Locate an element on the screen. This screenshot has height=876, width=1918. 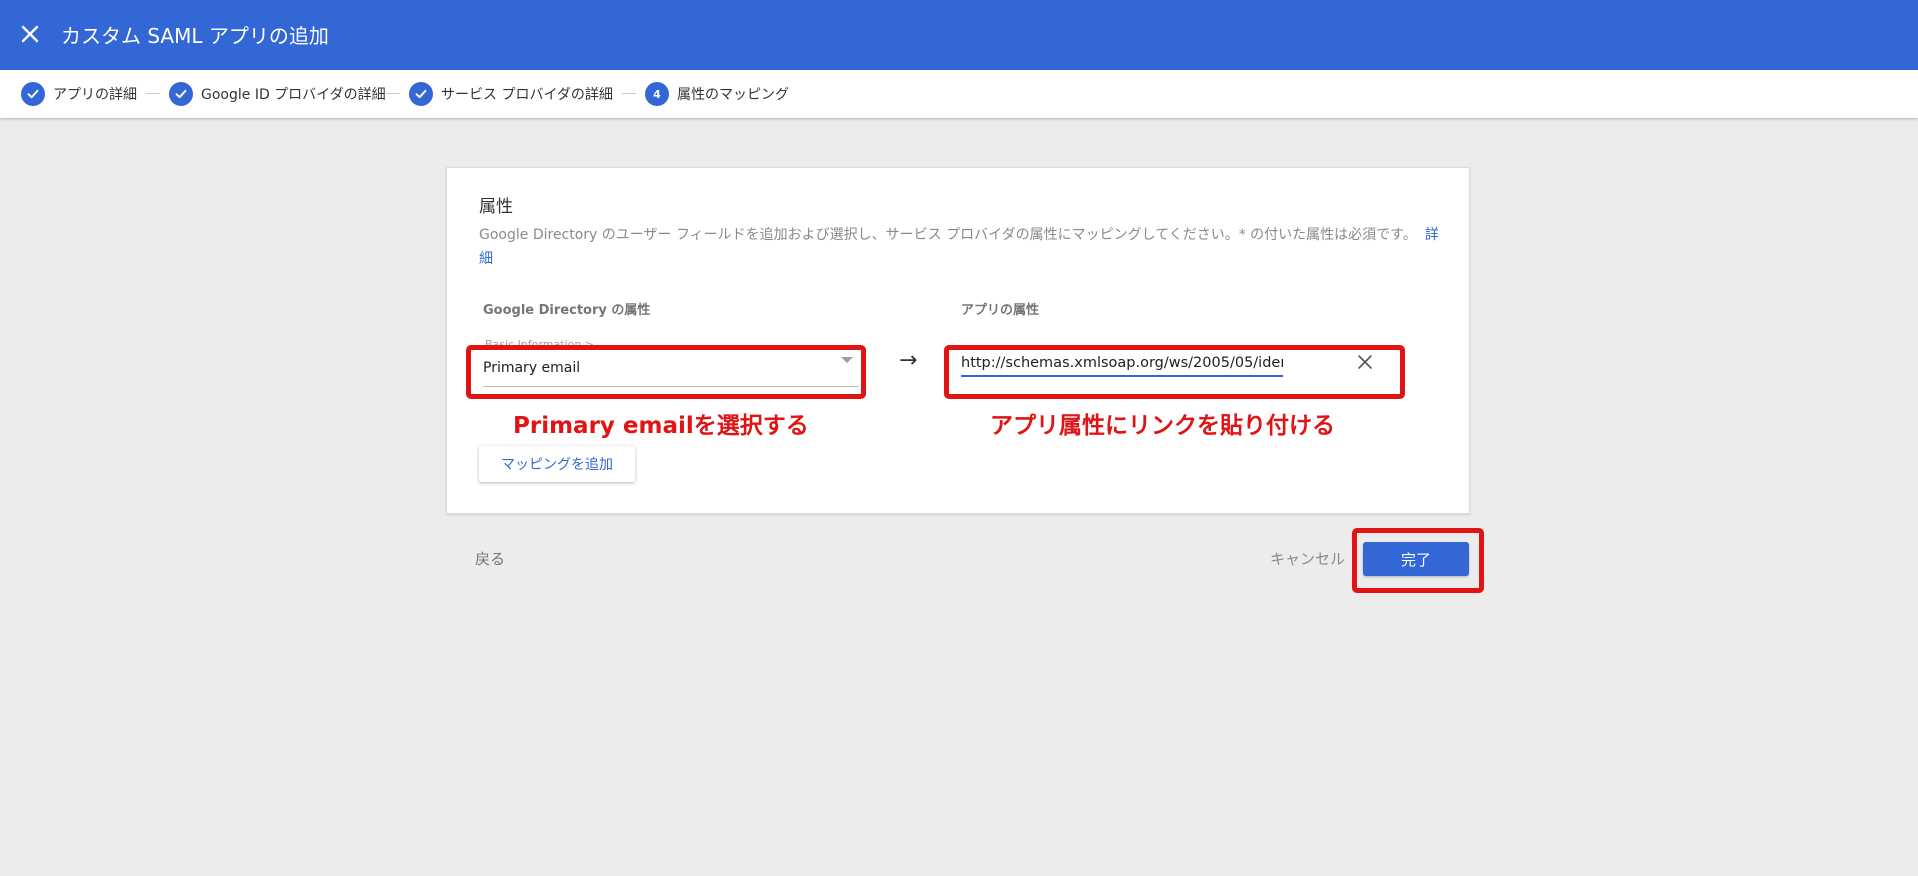
done-button: 完了 is located at coordinates (1416, 559).